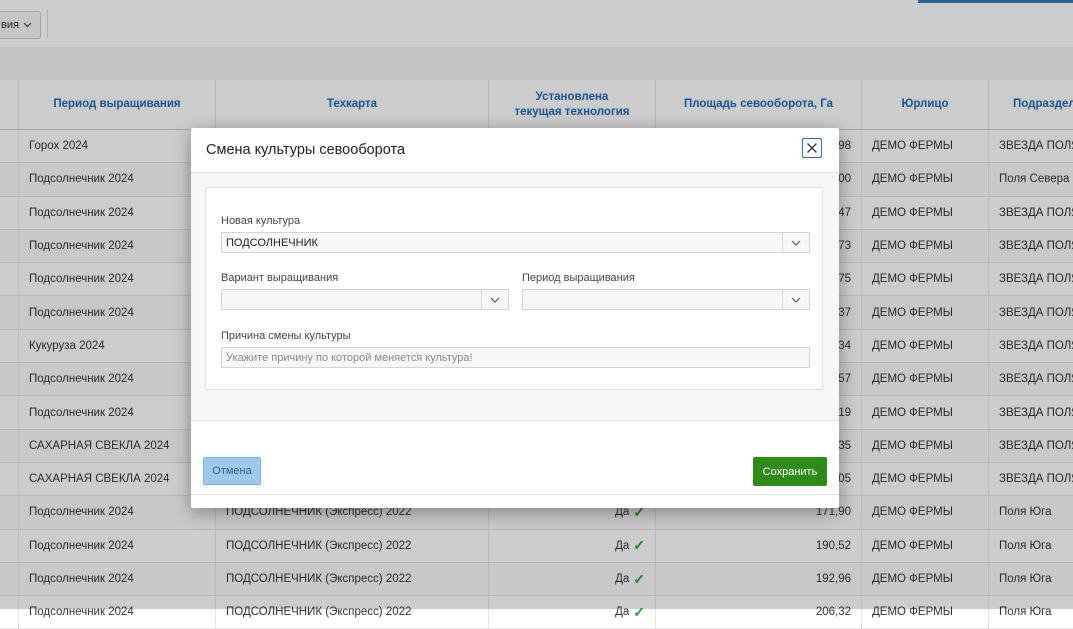  I want to click on variant-dropdown-toggle, so click(494, 299).